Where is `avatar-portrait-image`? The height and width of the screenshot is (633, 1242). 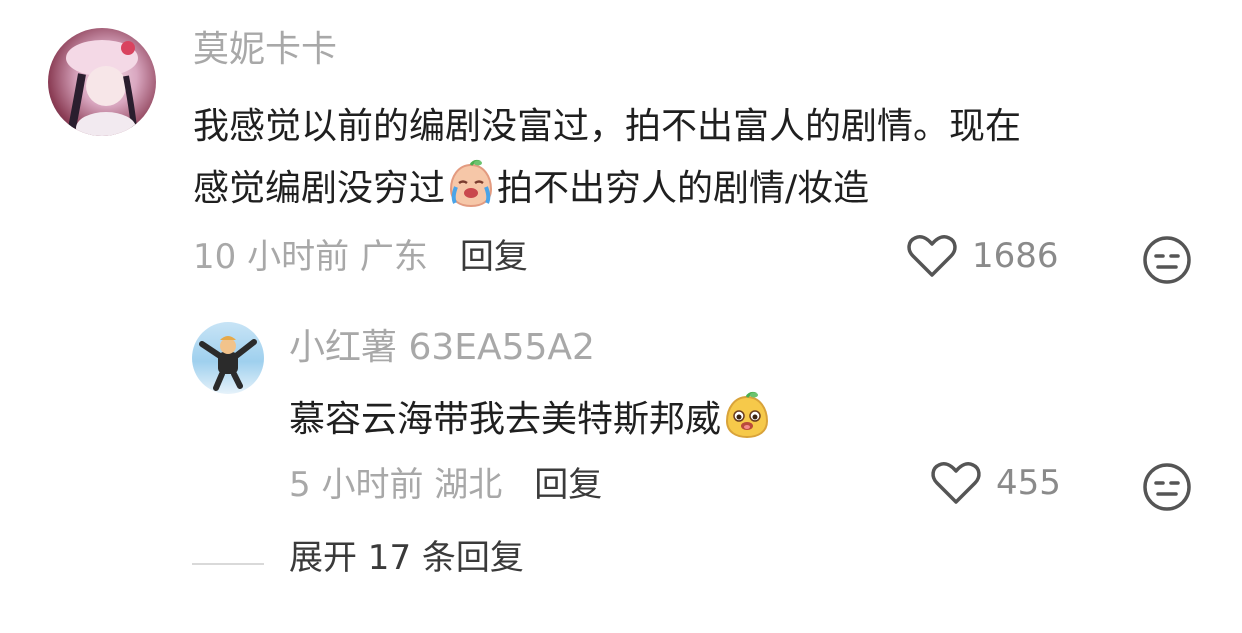 avatar-portrait-image is located at coordinates (102, 88).